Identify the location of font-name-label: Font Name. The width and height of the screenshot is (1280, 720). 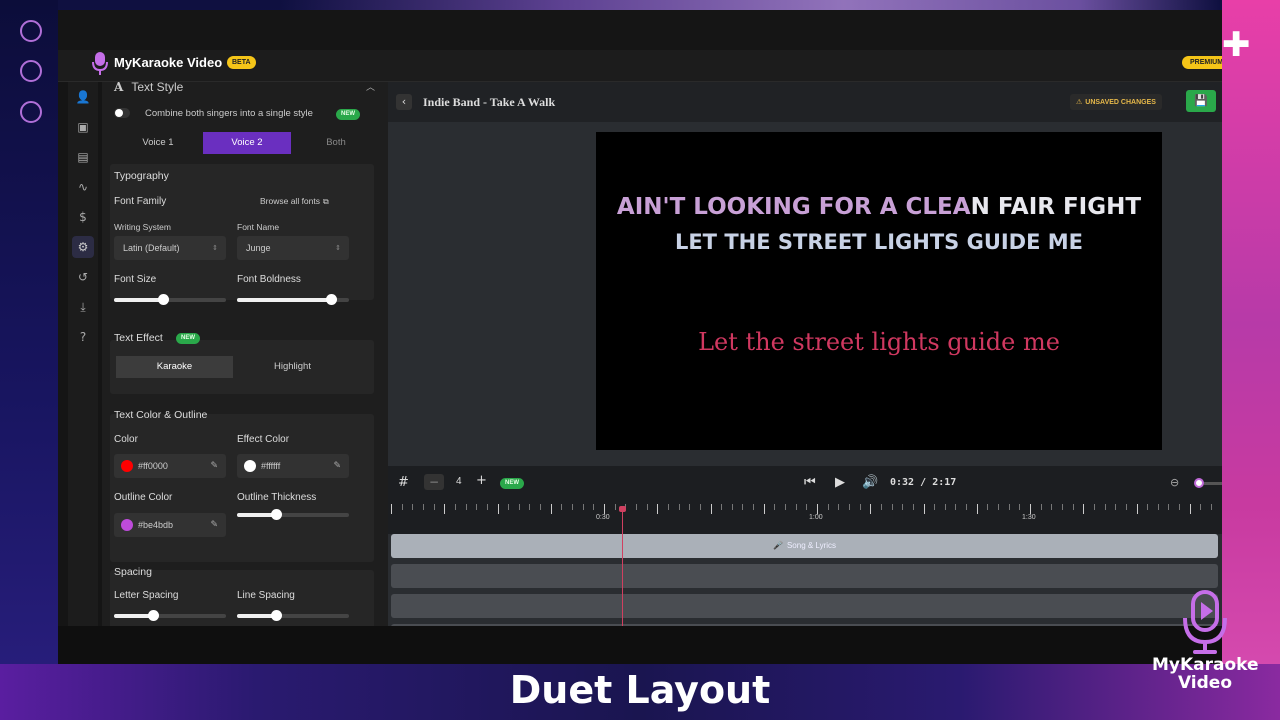
(258, 227).